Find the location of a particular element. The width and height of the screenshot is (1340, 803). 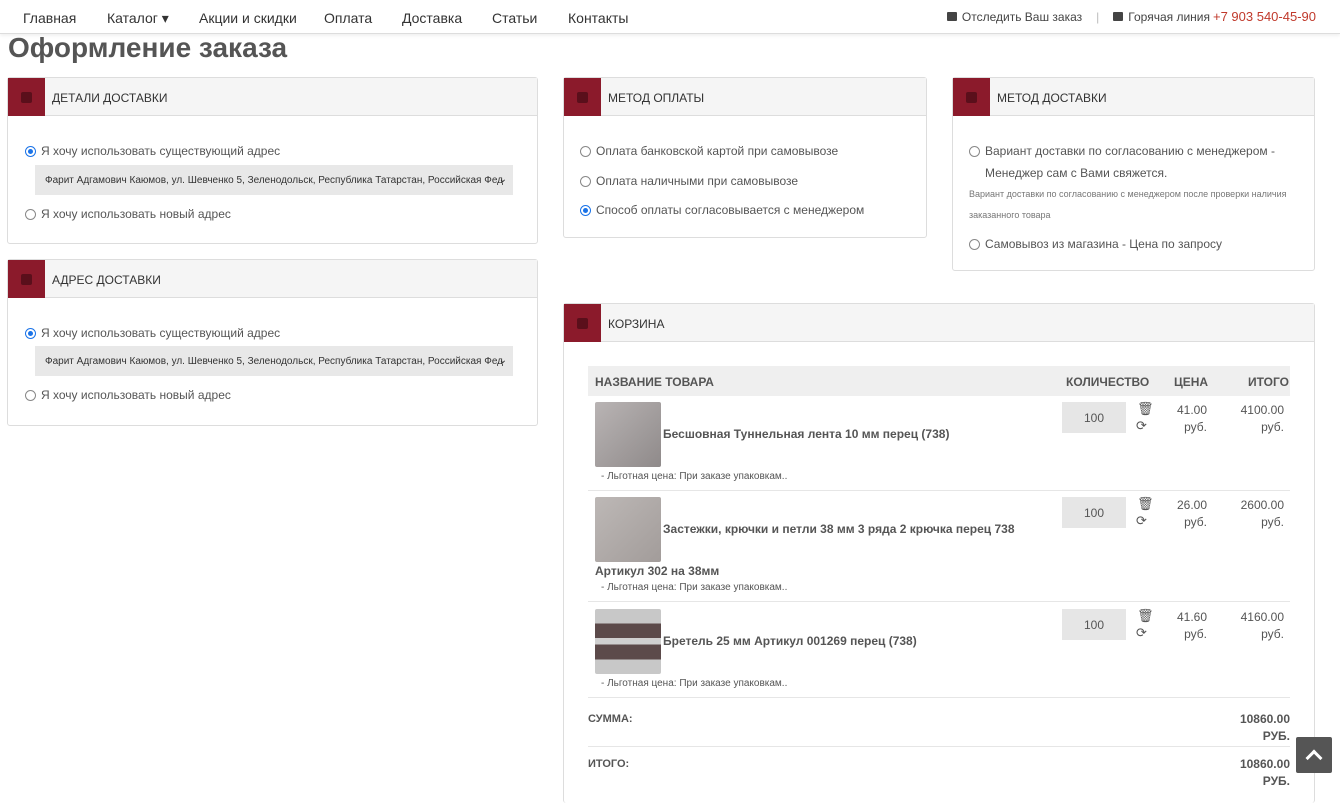

option-label-line2: Менеджер сам с Вами свяжется. is located at coordinates (1076, 173).